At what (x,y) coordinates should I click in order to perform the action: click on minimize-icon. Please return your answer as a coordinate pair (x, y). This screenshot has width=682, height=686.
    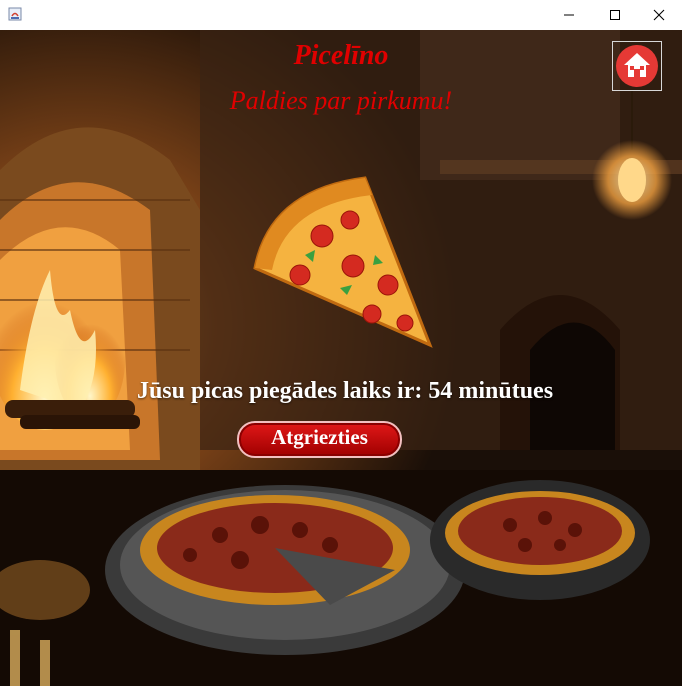
    Looking at the image, I should click on (569, 15).